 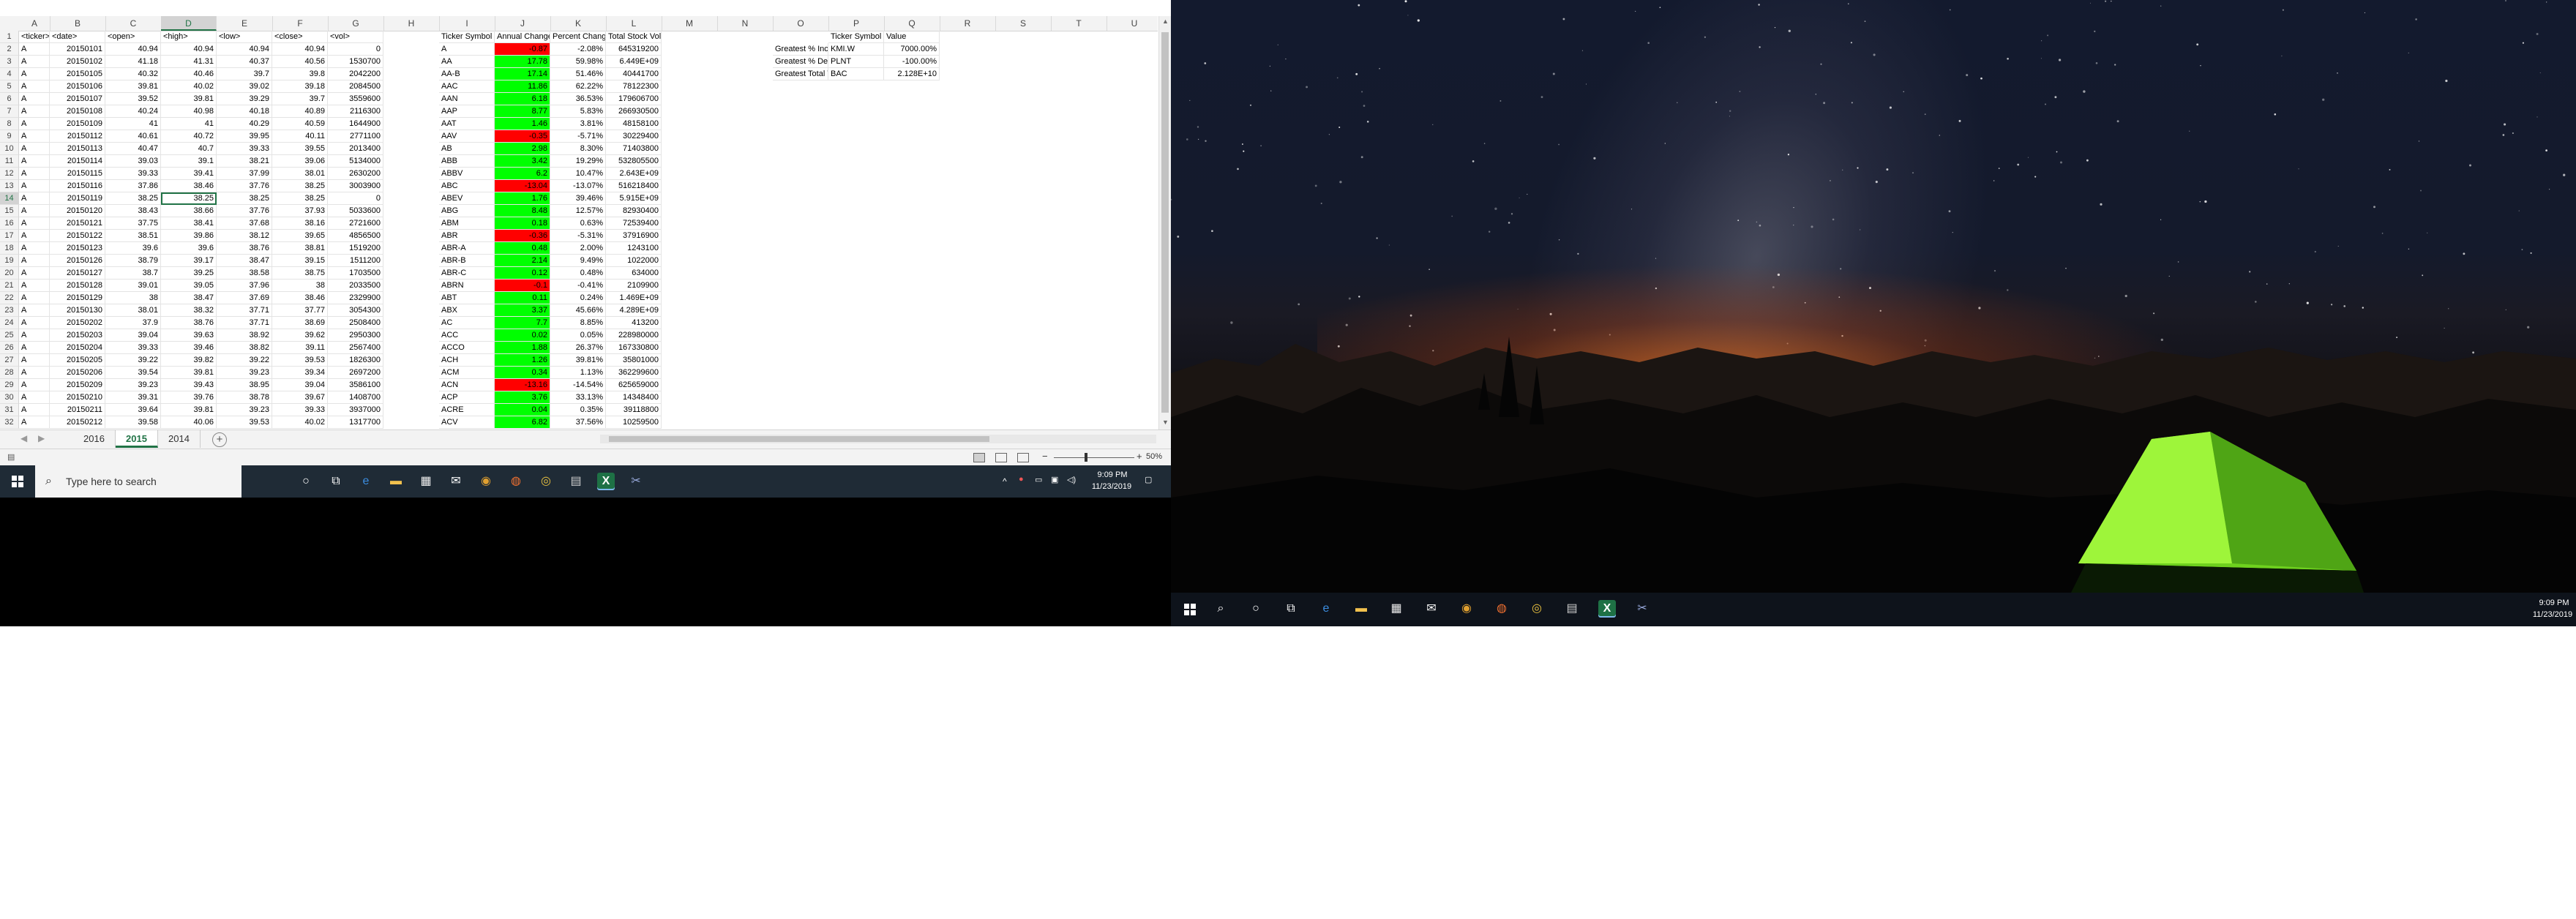 I want to click on annual-change-cell: -13.16, so click(x=522, y=385).